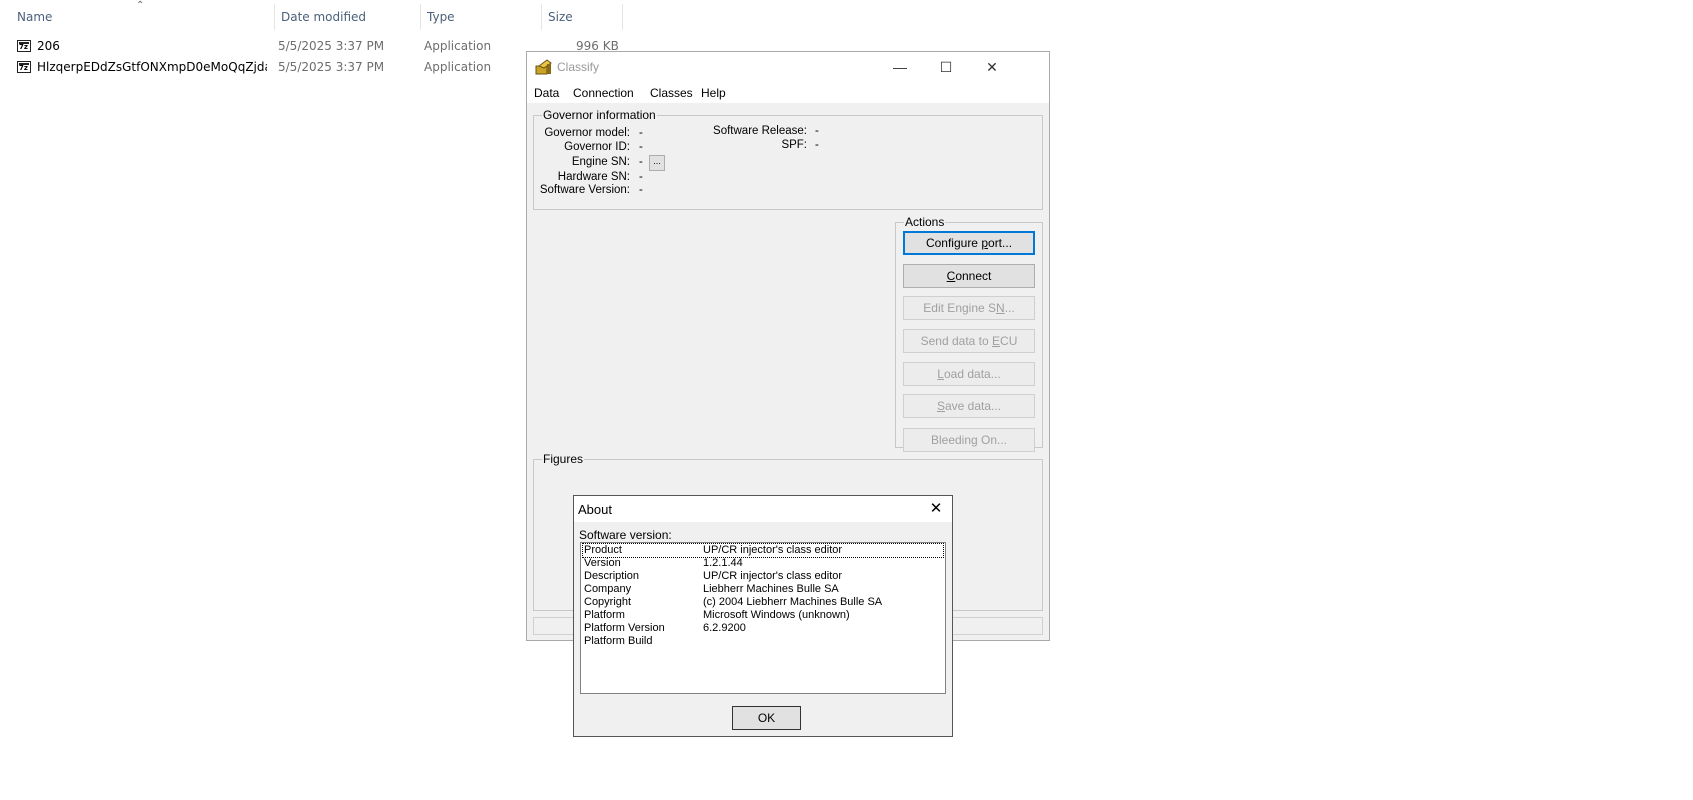 This screenshot has width=1693, height=800. Describe the element at coordinates (546, 93) in the screenshot. I see `menu-data: Data` at that location.